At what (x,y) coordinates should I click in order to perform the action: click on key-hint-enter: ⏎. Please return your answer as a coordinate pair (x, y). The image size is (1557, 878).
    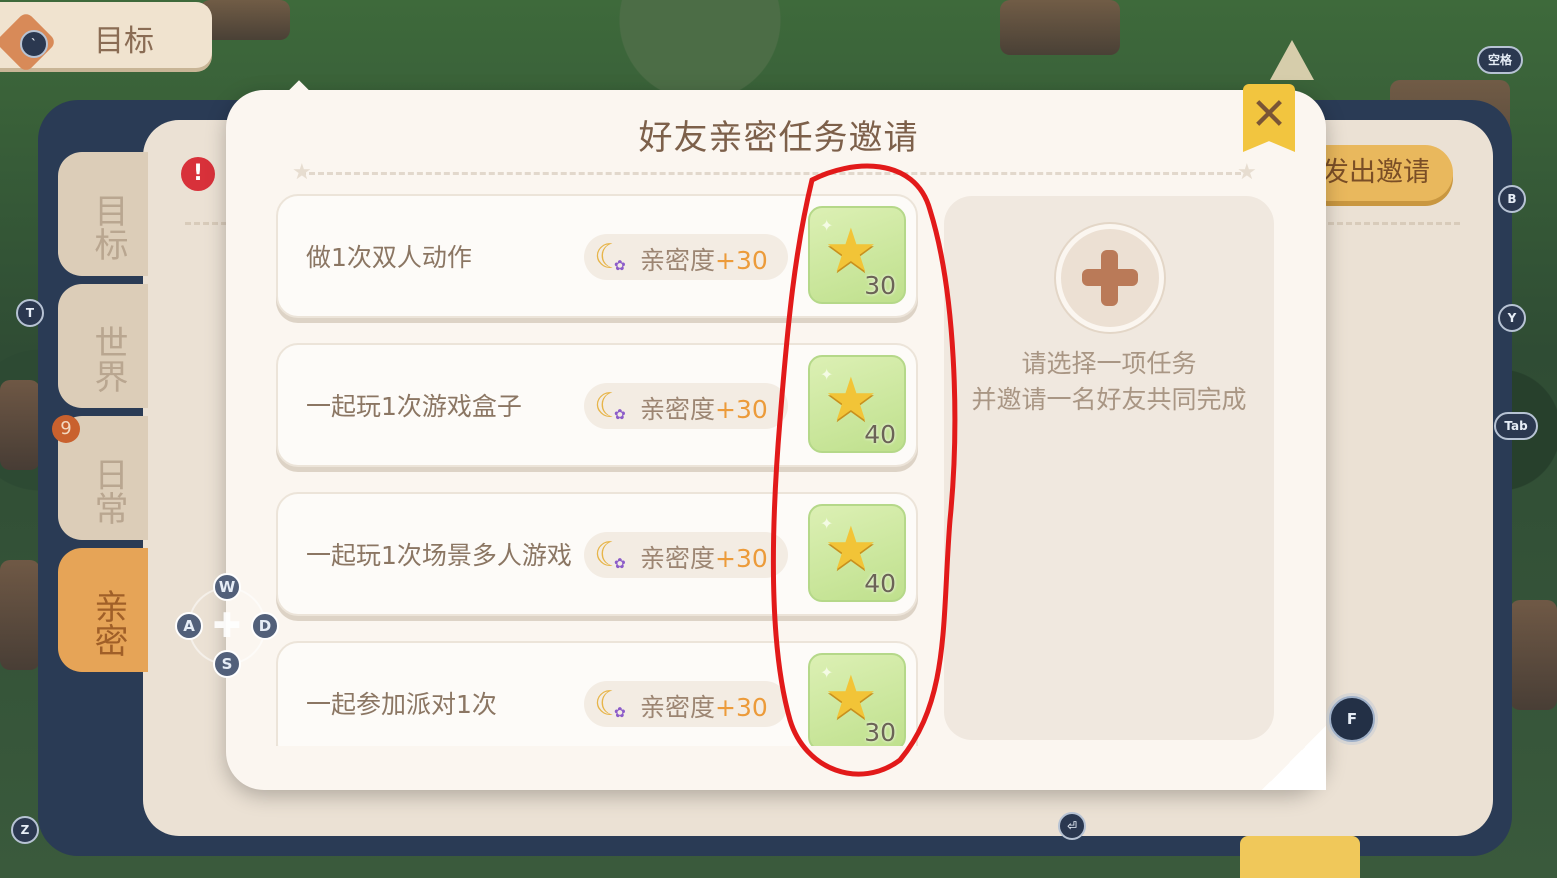
    Looking at the image, I should click on (1072, 826).